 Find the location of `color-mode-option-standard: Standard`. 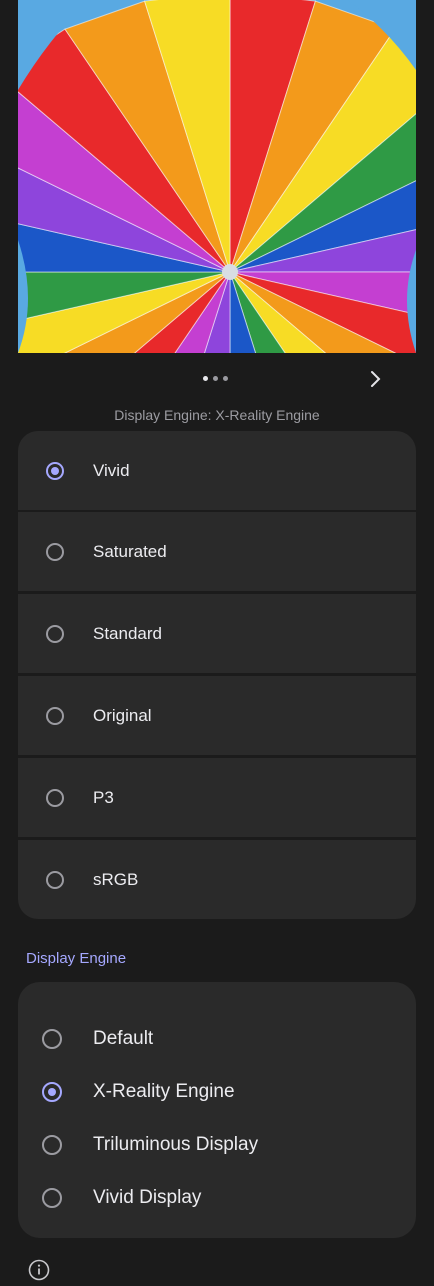

color-mode-option-standard: Standard is located at coordinates (217, 633).